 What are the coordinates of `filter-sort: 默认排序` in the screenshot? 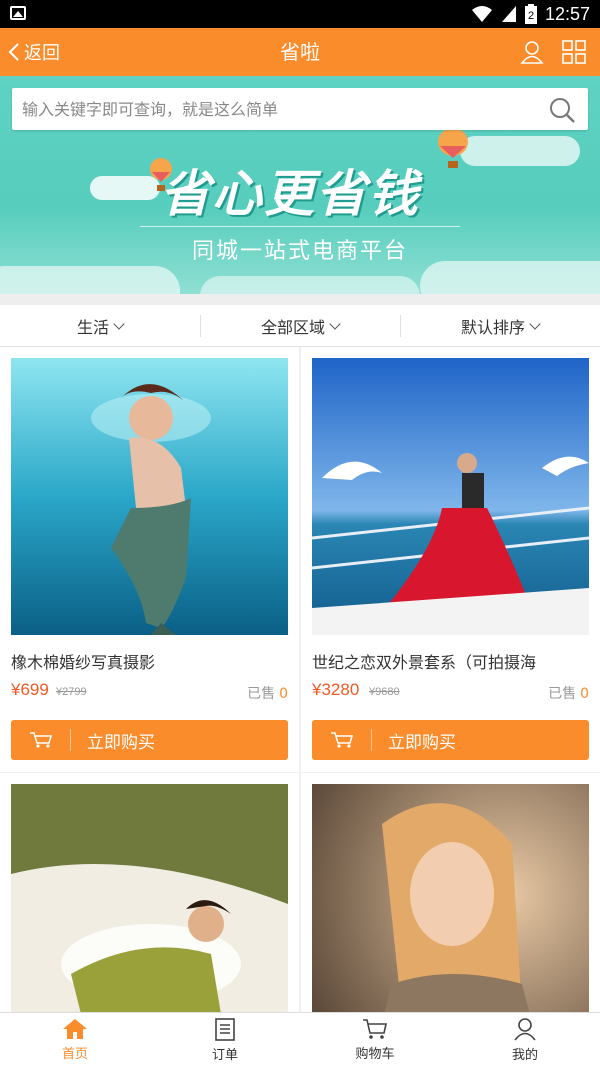 It's located at (500, 325).